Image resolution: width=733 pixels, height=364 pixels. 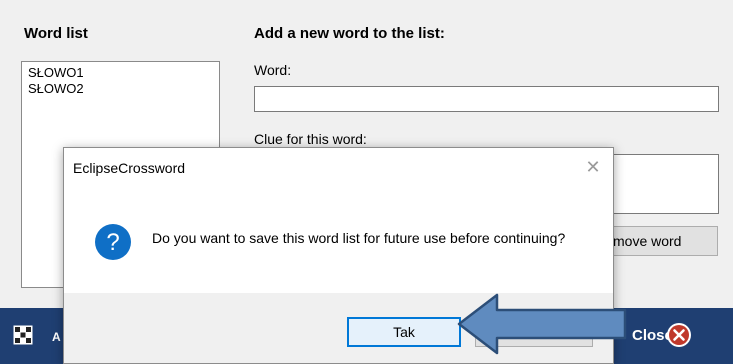 What do you see at coordinates (542, 324) in the screenshot?
I see `pointer-arrow-icon` at bounding box center [542, 324].